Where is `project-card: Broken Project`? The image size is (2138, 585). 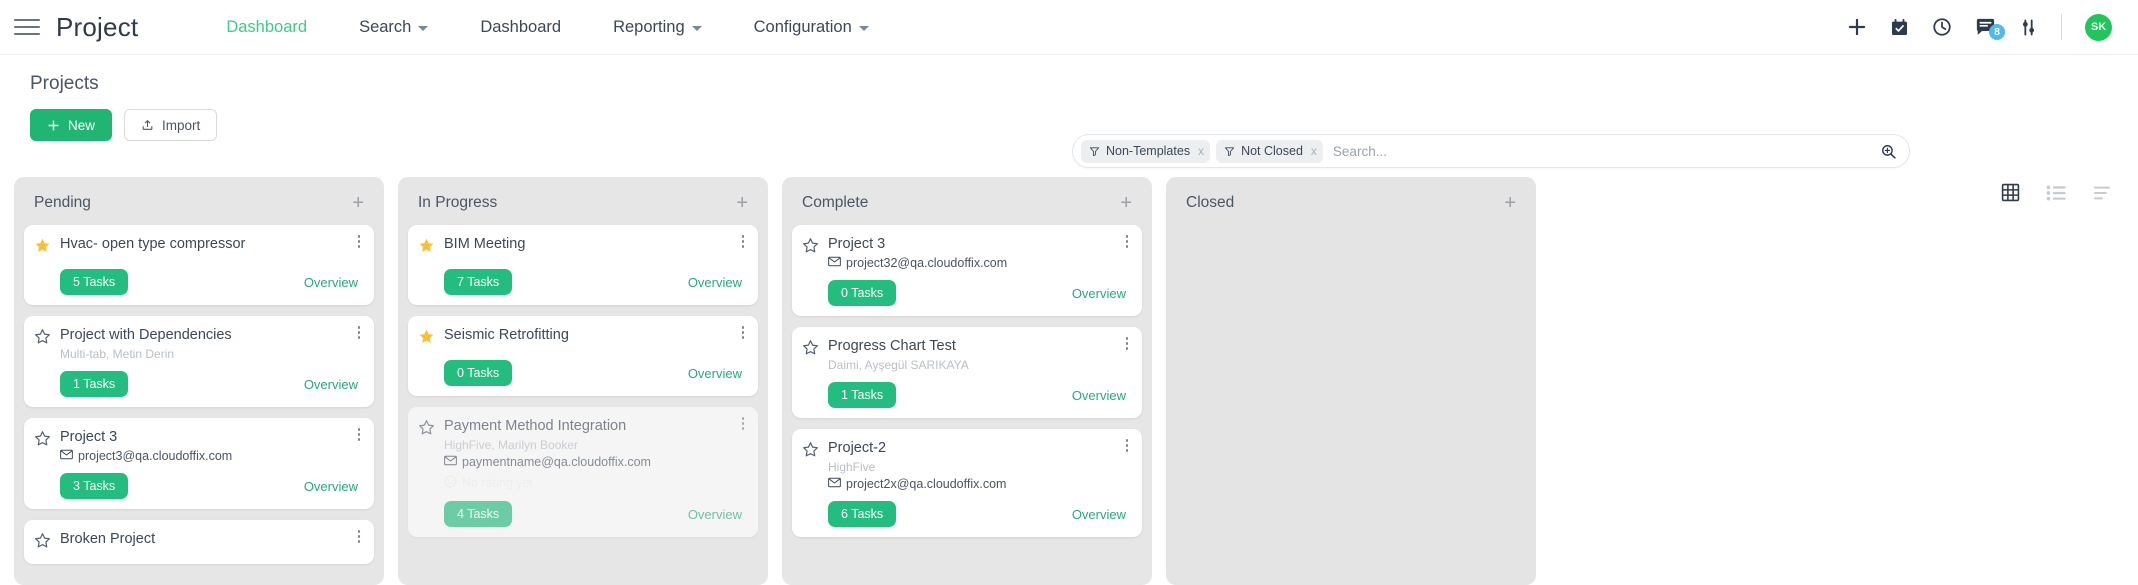
project-card: Broken Project is located at coordinates (199, 542).